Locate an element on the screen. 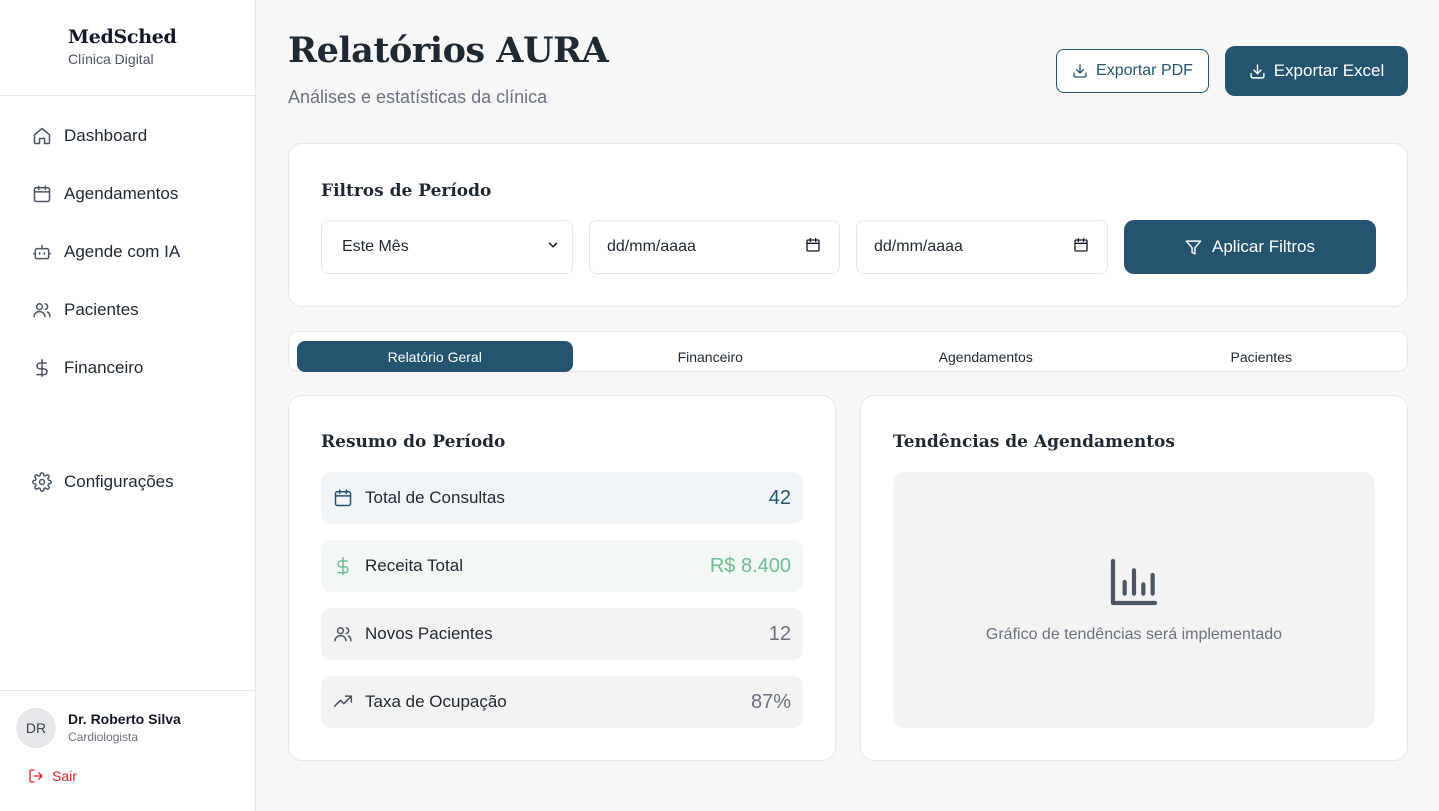 The width and height of the screenshot is (1439, 811). export-pdf-label: Exportar PDF is located at coordinates (1144, 70).